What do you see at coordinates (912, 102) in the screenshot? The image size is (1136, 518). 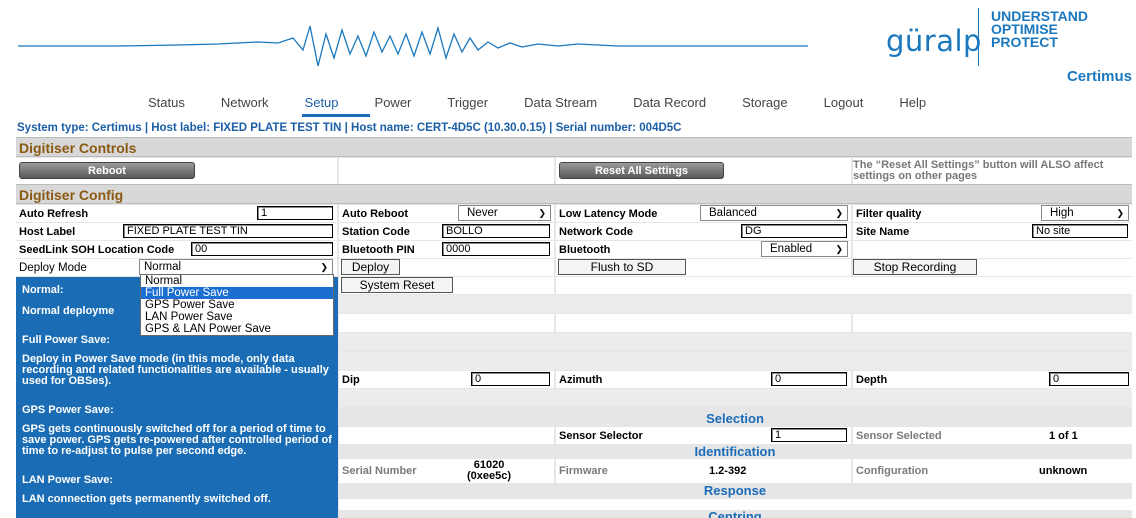 I see `nav-help: Help` at bounding box center [912, 102].